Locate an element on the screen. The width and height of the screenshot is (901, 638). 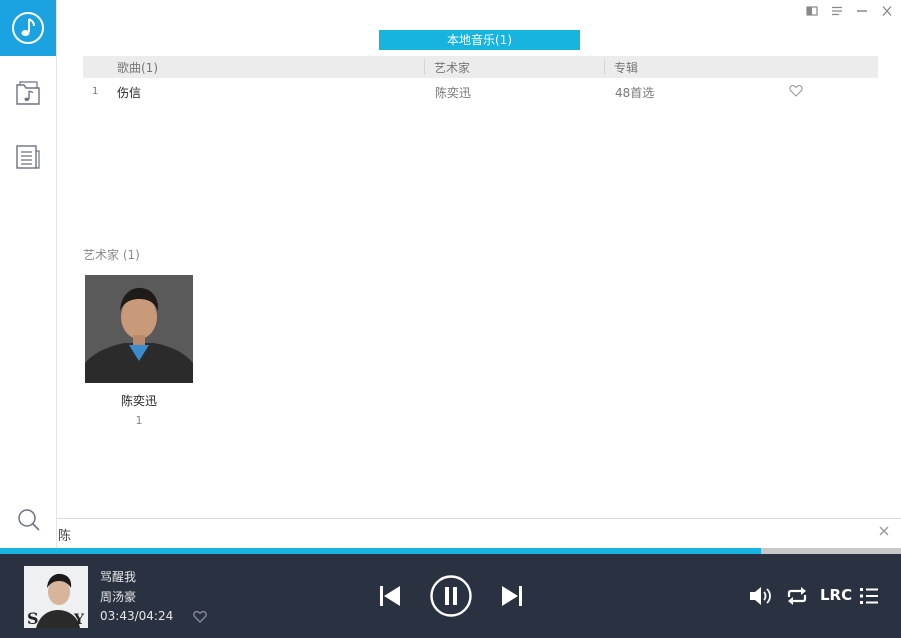
minimize-button is located at coordinates (861, 11).